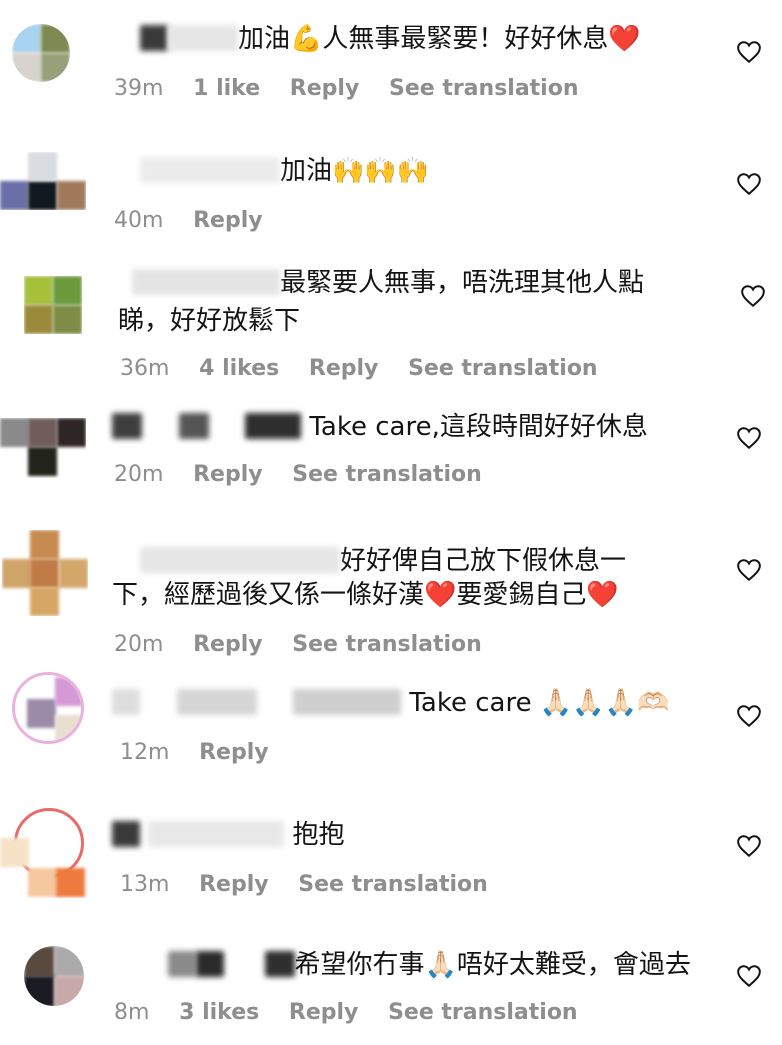 This screenshot has width=782, height=1045. I want to click on timestamp: 40m, so click(139, 220).